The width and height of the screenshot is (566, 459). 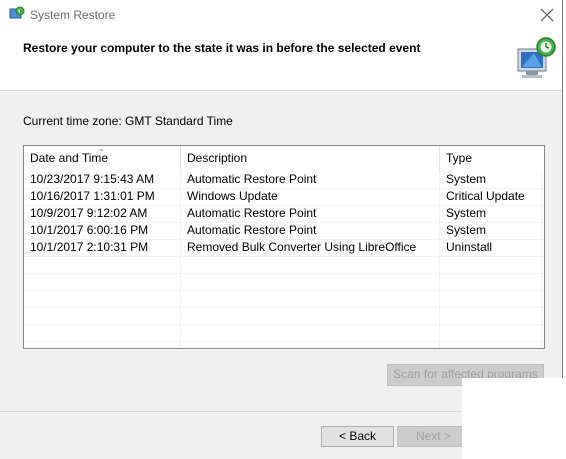 What do you see at coordinates (73, 15) in the screenshot?
I see `window-title: System Restore` at bounding box center [73, 15].